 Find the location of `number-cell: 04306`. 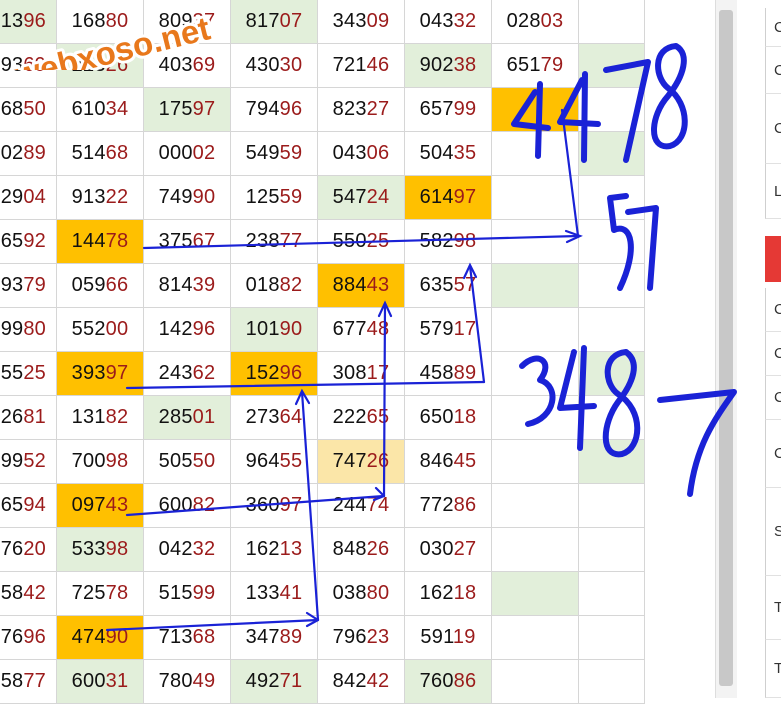

number-cell: 04306 is located at coordinates (361, 154).